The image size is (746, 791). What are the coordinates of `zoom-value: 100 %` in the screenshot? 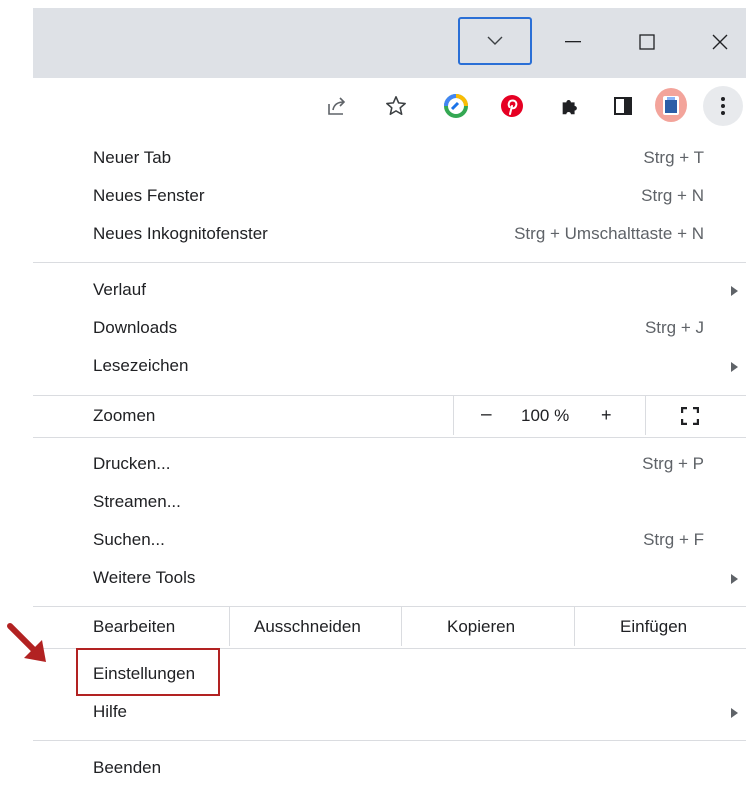 It's located at (545, 415).